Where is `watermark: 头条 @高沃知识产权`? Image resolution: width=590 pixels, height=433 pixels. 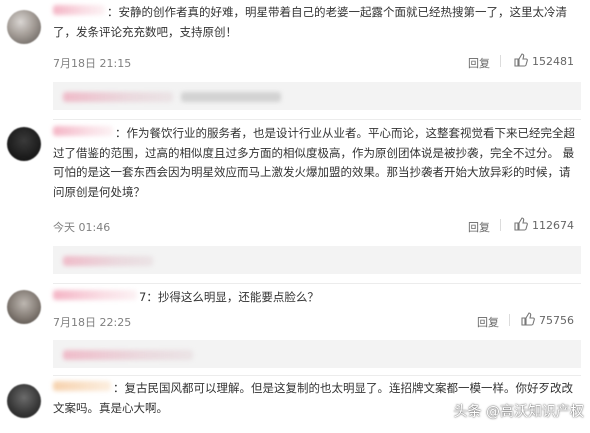 watermark: 头条 @高沃知识产权 is located at coordinates (518, 412).